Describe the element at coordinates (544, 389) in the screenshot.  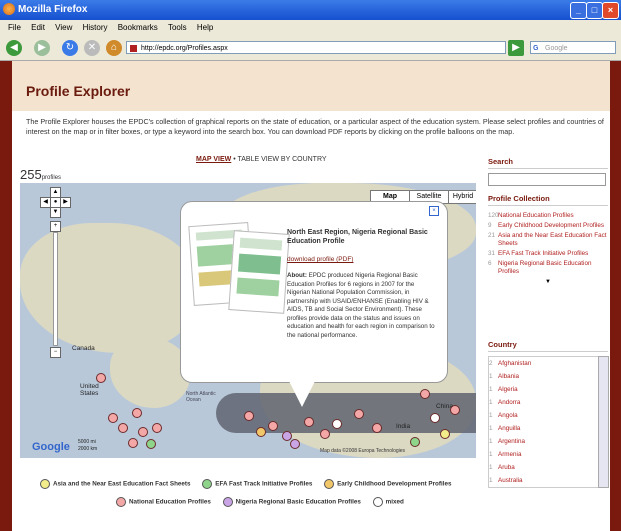
I see `country-item: 1 Algeria` at that location.